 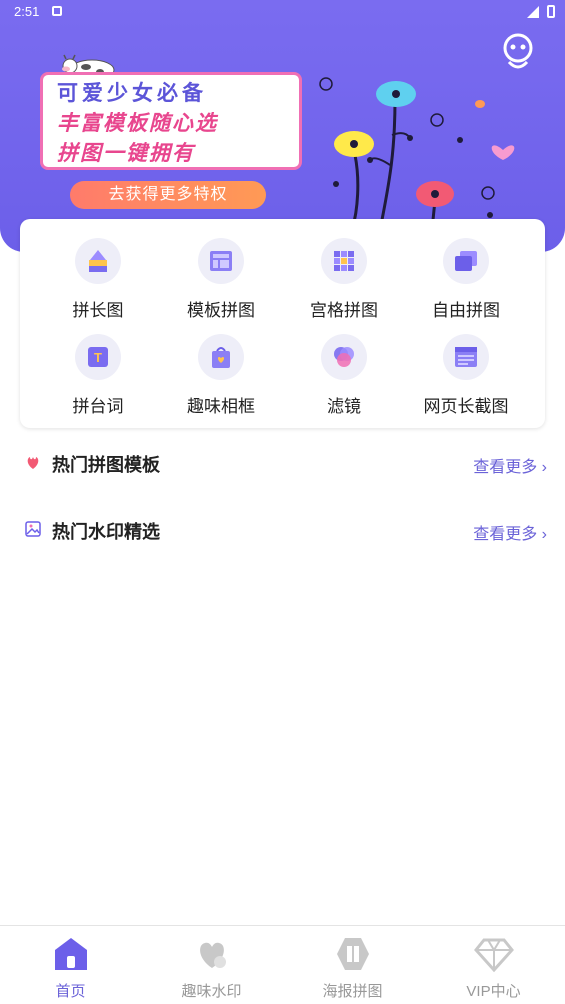 I want to click on bottom-navigation: 首页 趣味水印 海报拼图 VIP中心, so click(x=282, y=964).